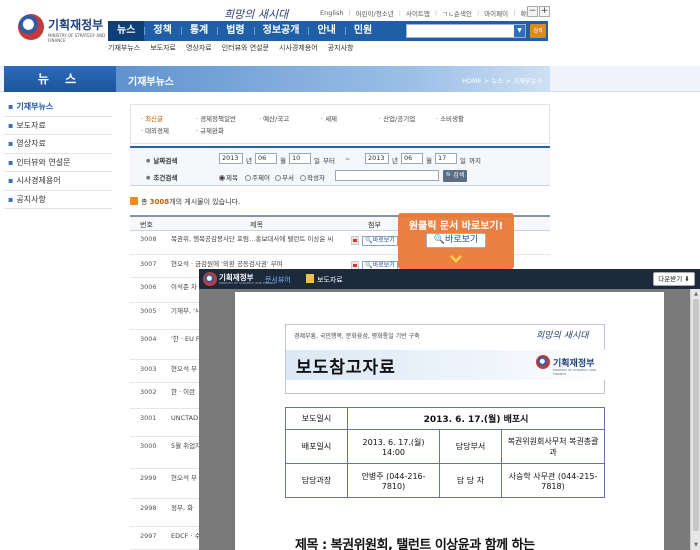  What do you see at coordinates (387, 175) in the screenshot?
I see `keyword-input` at bounding box center [387, 175].